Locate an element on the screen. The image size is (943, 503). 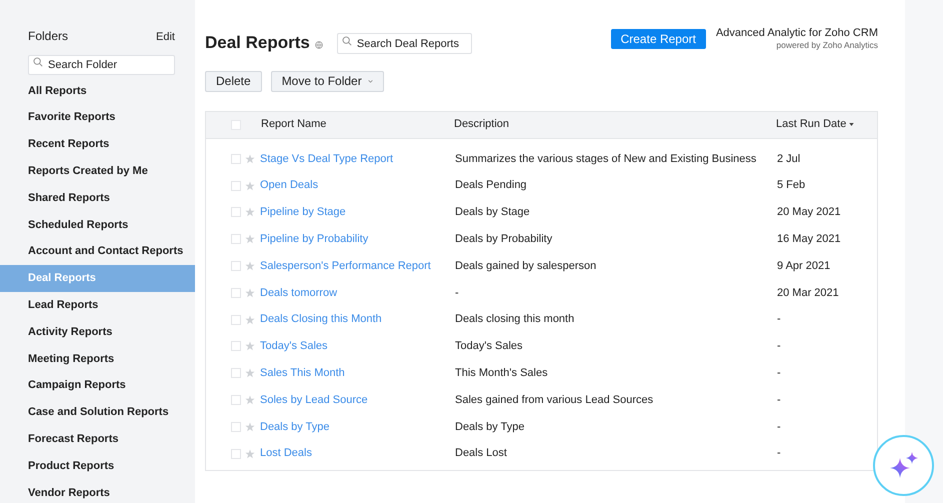
page-title: Deal Reports is located at coordinates (257, 43).